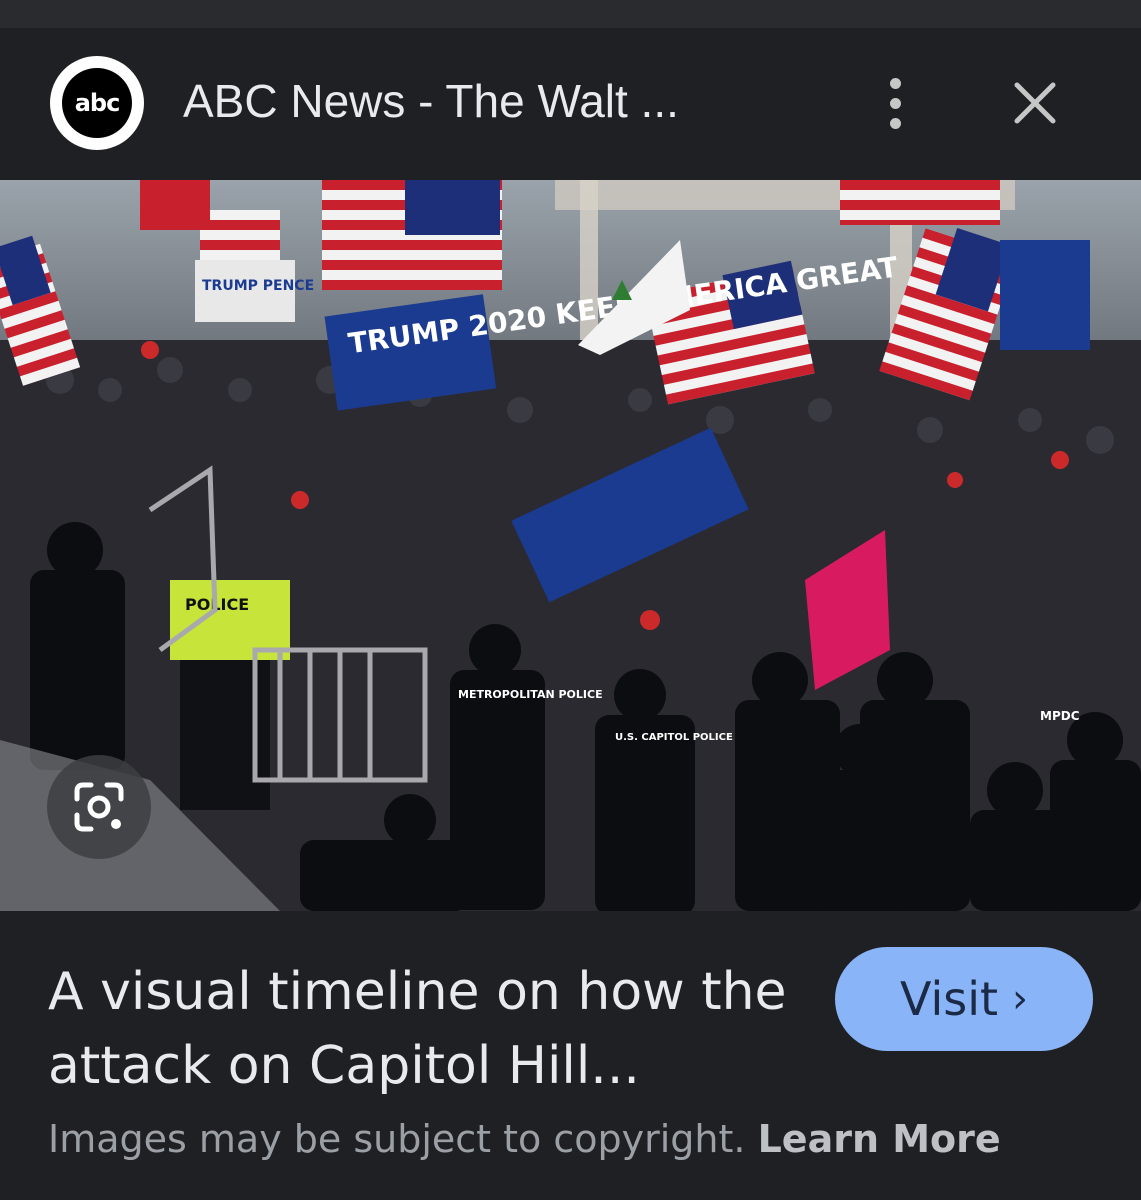  I want to click on close-button, so click(1035, 103).